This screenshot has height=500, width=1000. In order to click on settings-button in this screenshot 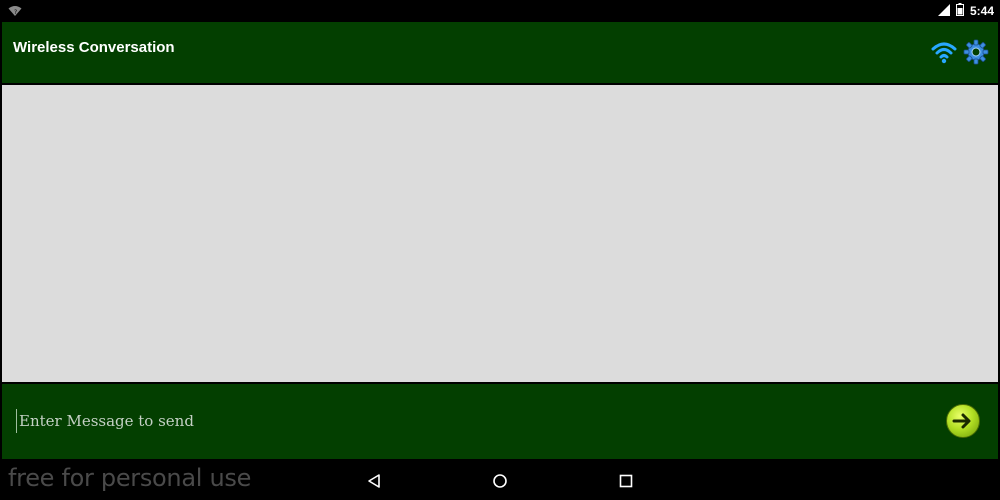, I will do `click(976, 52)`.